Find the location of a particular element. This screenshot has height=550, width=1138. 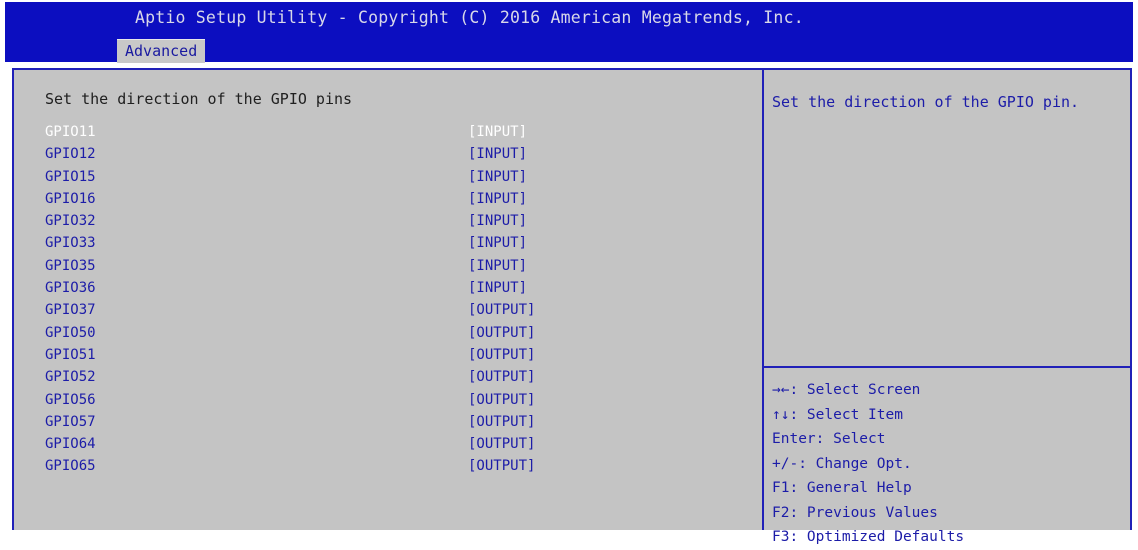

gpio-name: GPIO56 is located at coordinates (70, 399).